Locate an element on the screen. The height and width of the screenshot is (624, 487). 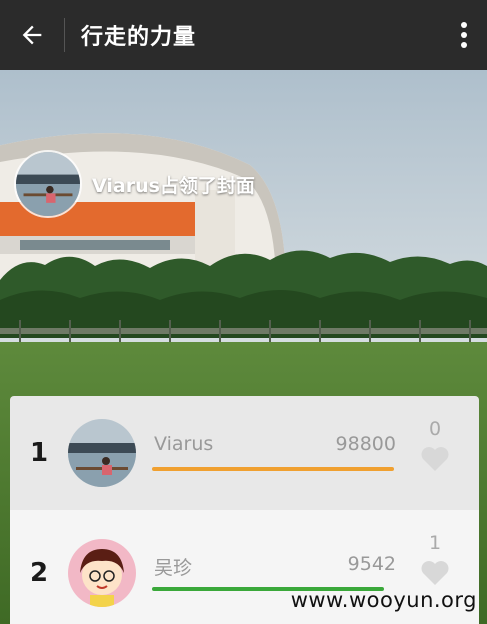
step-progress-fill is located at coordinates (273, 469).